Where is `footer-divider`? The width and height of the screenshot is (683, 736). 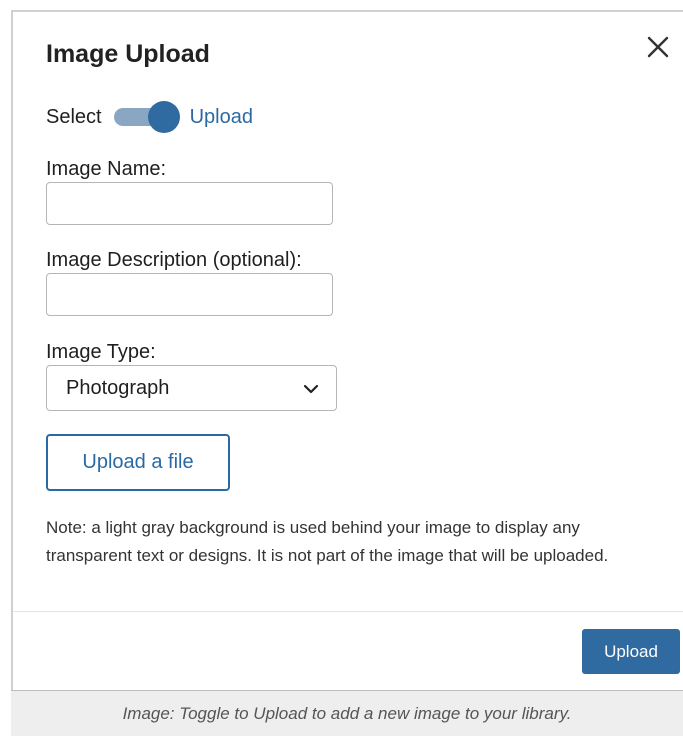
footer-divider is located at coordinates (348, 611).